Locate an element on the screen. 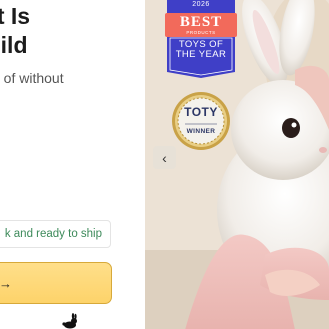  toty-medal-shape is located at coordinates (201, 121).